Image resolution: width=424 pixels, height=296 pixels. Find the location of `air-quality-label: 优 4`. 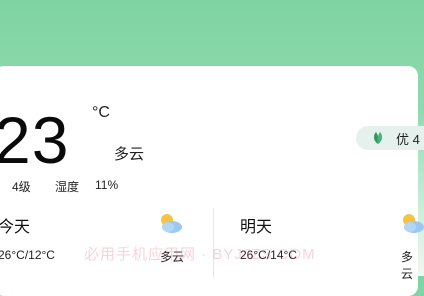

air-quality-label: 优 4 is located at coordinates (408, 139).